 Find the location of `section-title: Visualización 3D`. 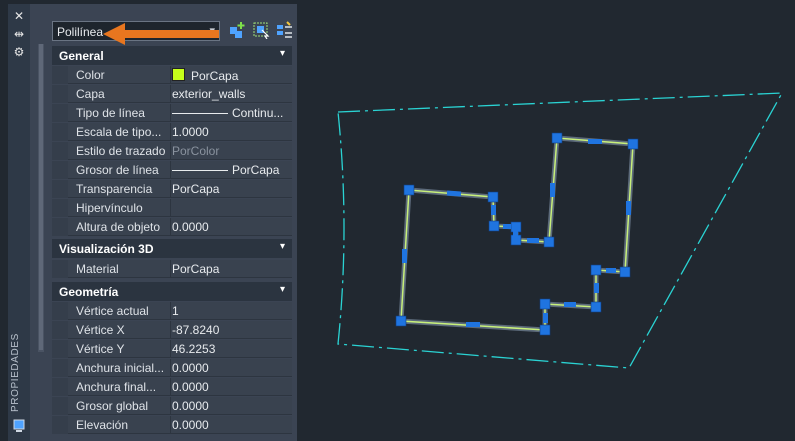

section-title: Visualización 3D is located at coordinates (106, 249).